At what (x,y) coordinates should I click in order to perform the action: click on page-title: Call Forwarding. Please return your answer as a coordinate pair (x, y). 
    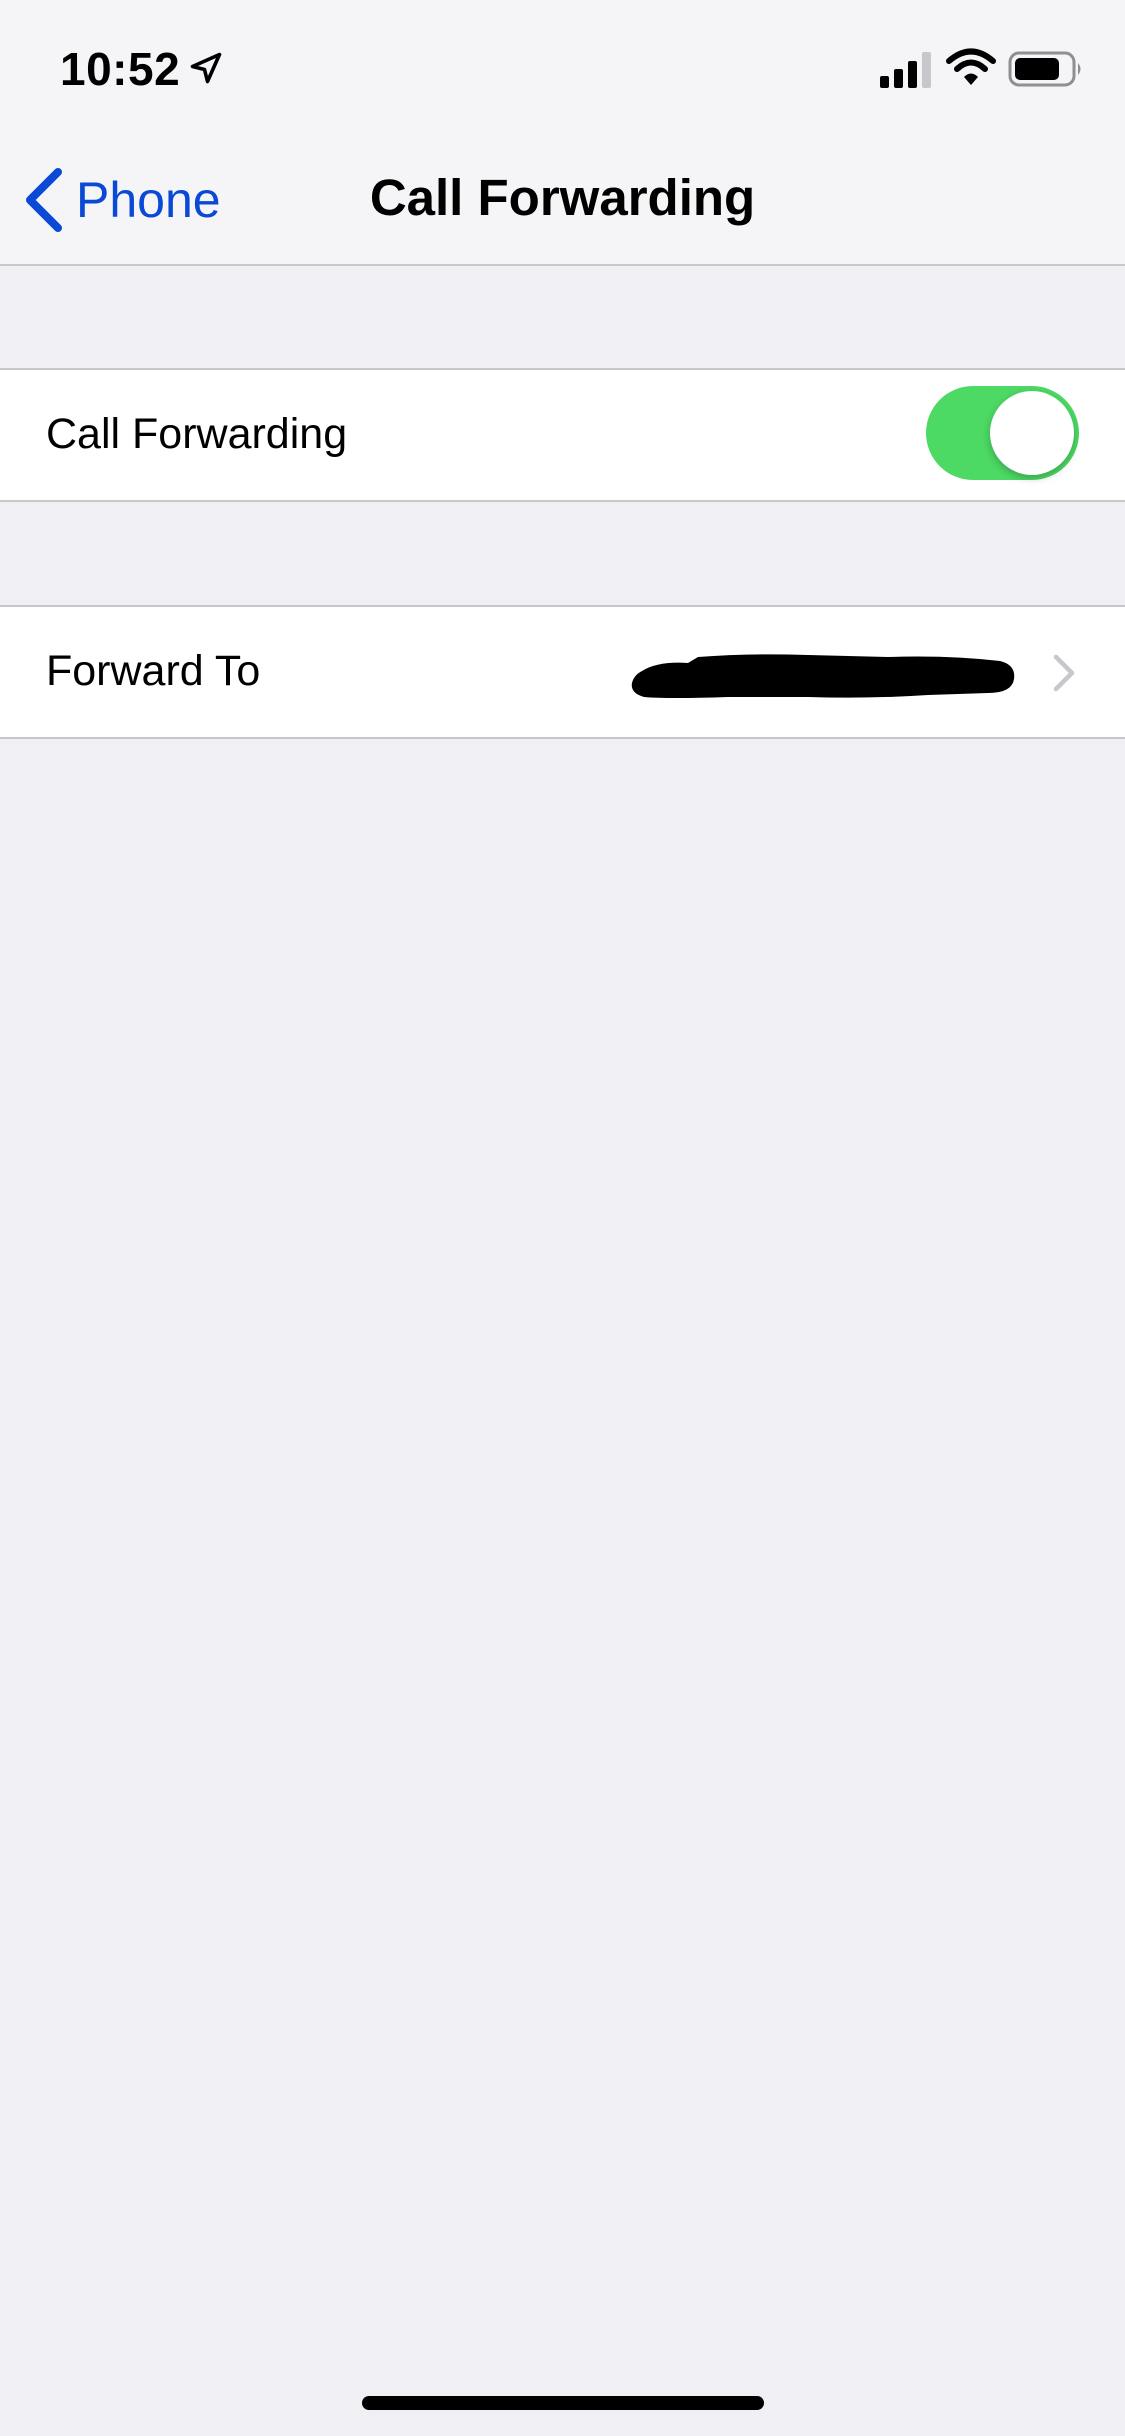
    Looking at the image, I should click on (562, 197).